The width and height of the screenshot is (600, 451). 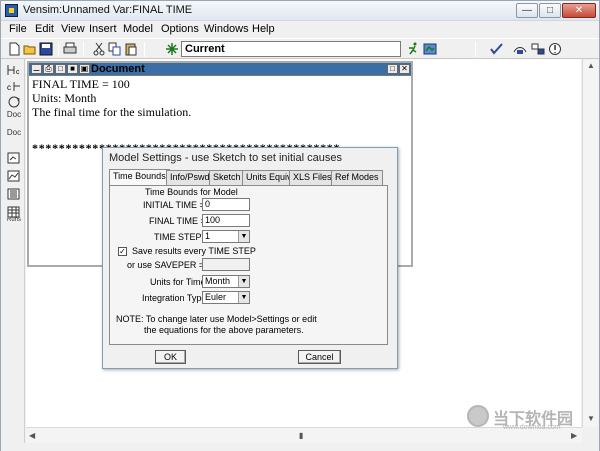 What do you see at coordinates (14, 224) in the screenshot?
I see `runs-compare-tool: Runs` at bounding box center [14, 224].